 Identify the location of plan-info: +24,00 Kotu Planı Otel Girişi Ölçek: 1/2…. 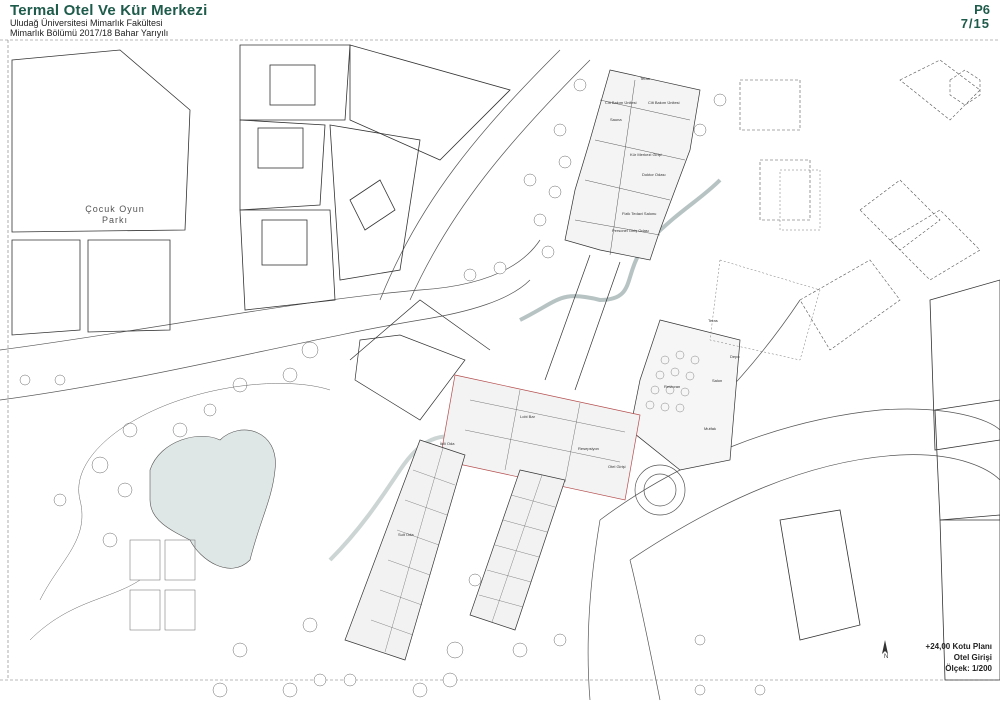
(959, 657).